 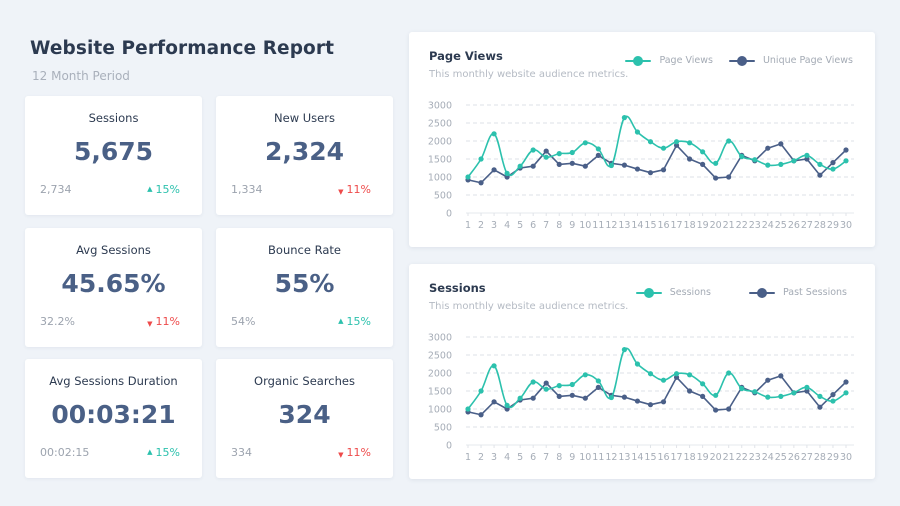 What do you see at coordinates (684, 292) in the screenshot?
I see `legend-item-sessions: Sessions` at bounding box center [684, 292].